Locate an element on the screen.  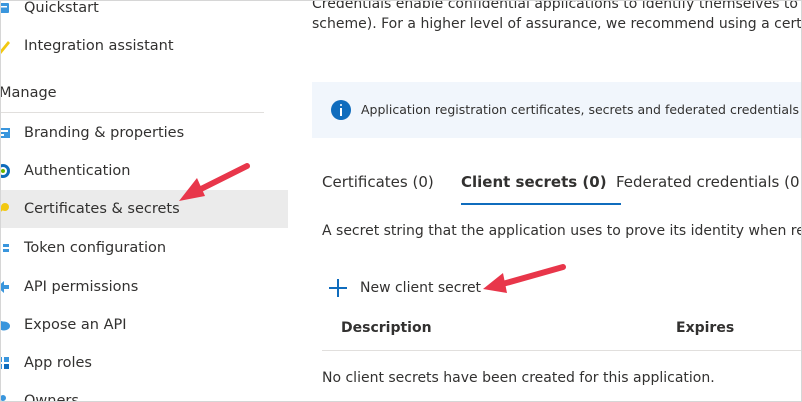
tab-certificates: Certificates (0) is located at coordinates (378, 188).